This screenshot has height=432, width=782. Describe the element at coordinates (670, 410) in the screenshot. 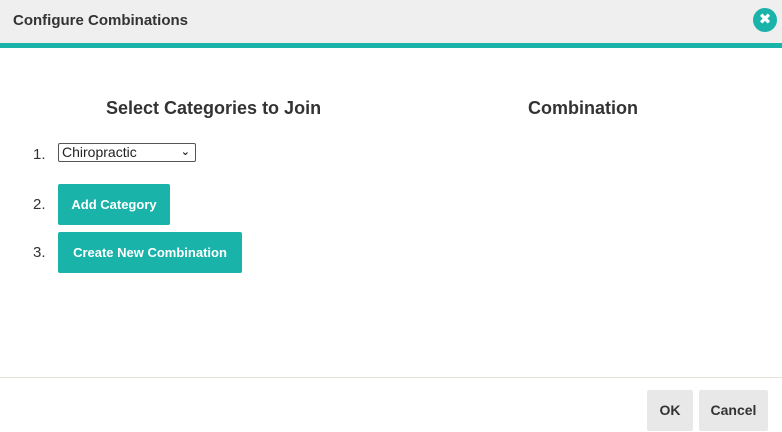

I see `ok-button: OK` at that location.